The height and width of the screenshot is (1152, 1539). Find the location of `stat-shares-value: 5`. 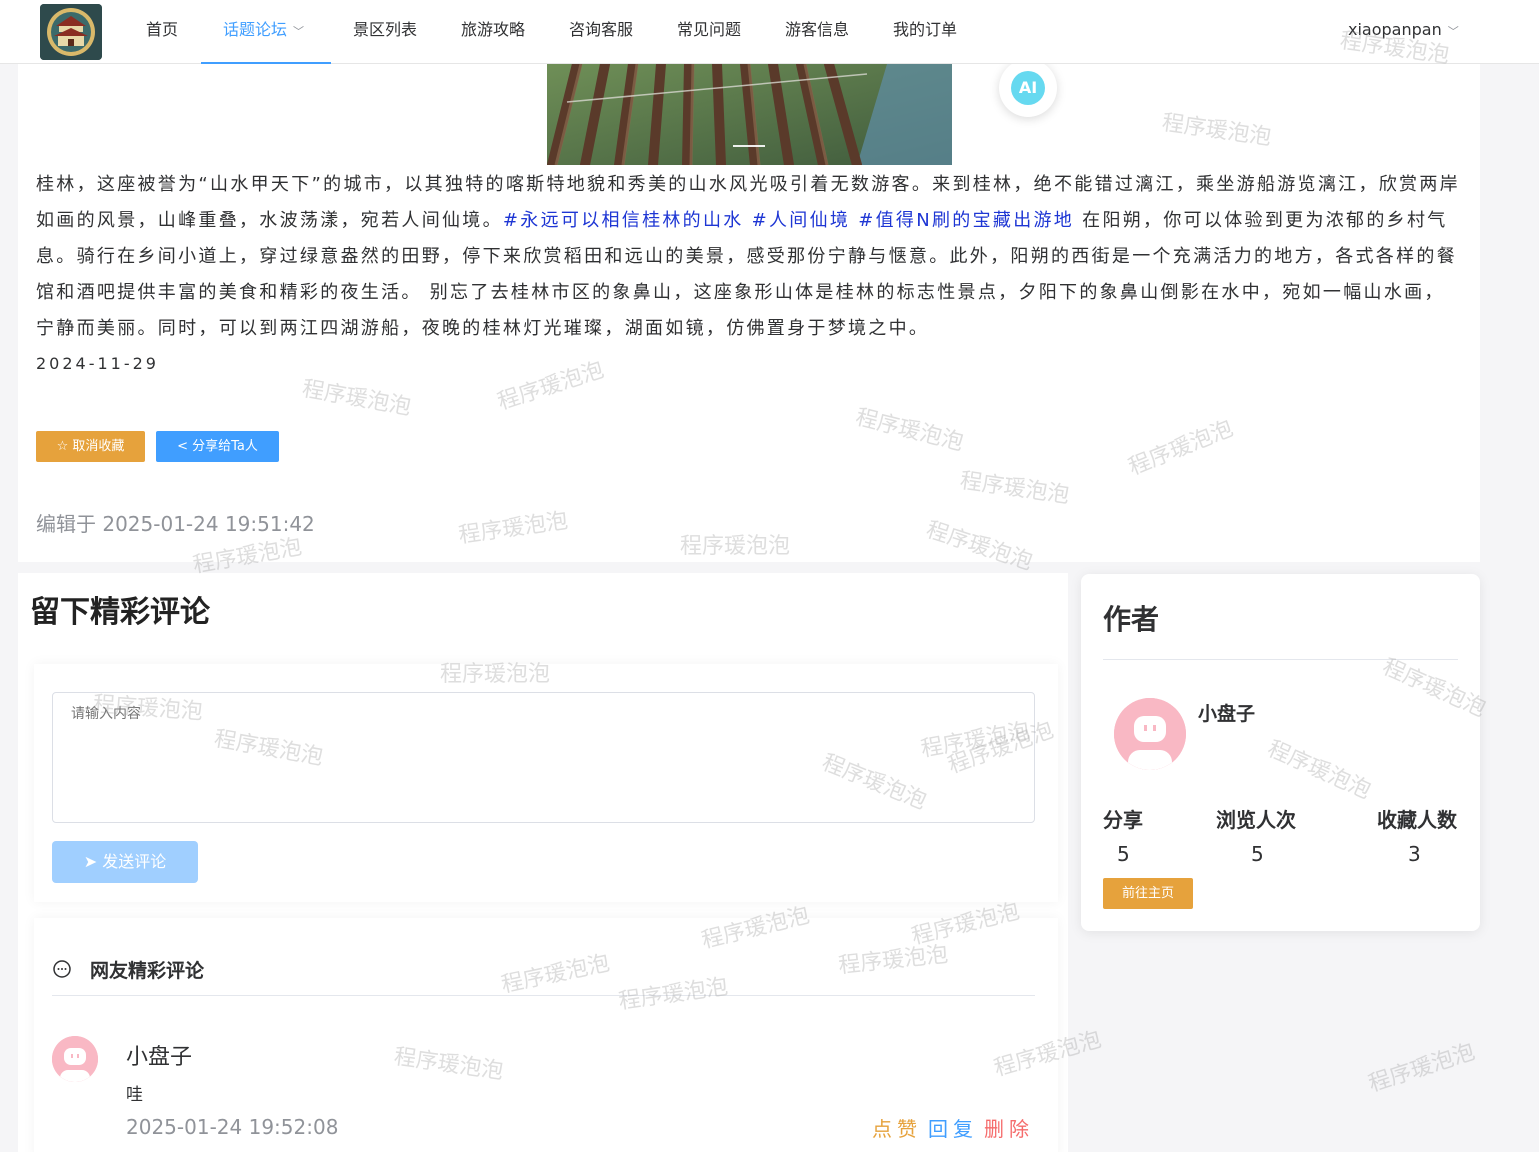

stat-shares-value: 5 is located at coordinates (1123, 854).